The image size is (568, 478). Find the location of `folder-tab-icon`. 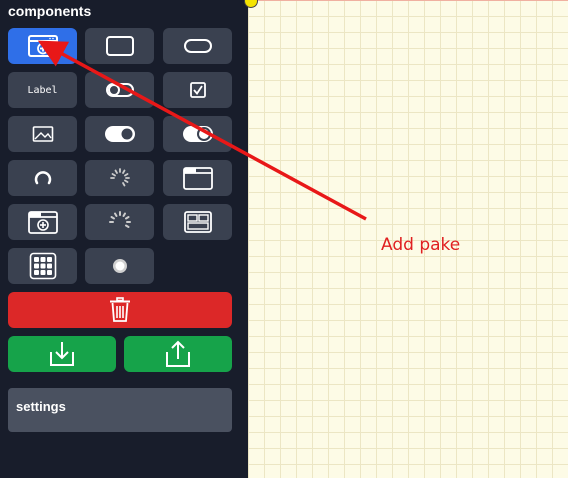

folder-tab-icon is located at coordinates (197, 178).